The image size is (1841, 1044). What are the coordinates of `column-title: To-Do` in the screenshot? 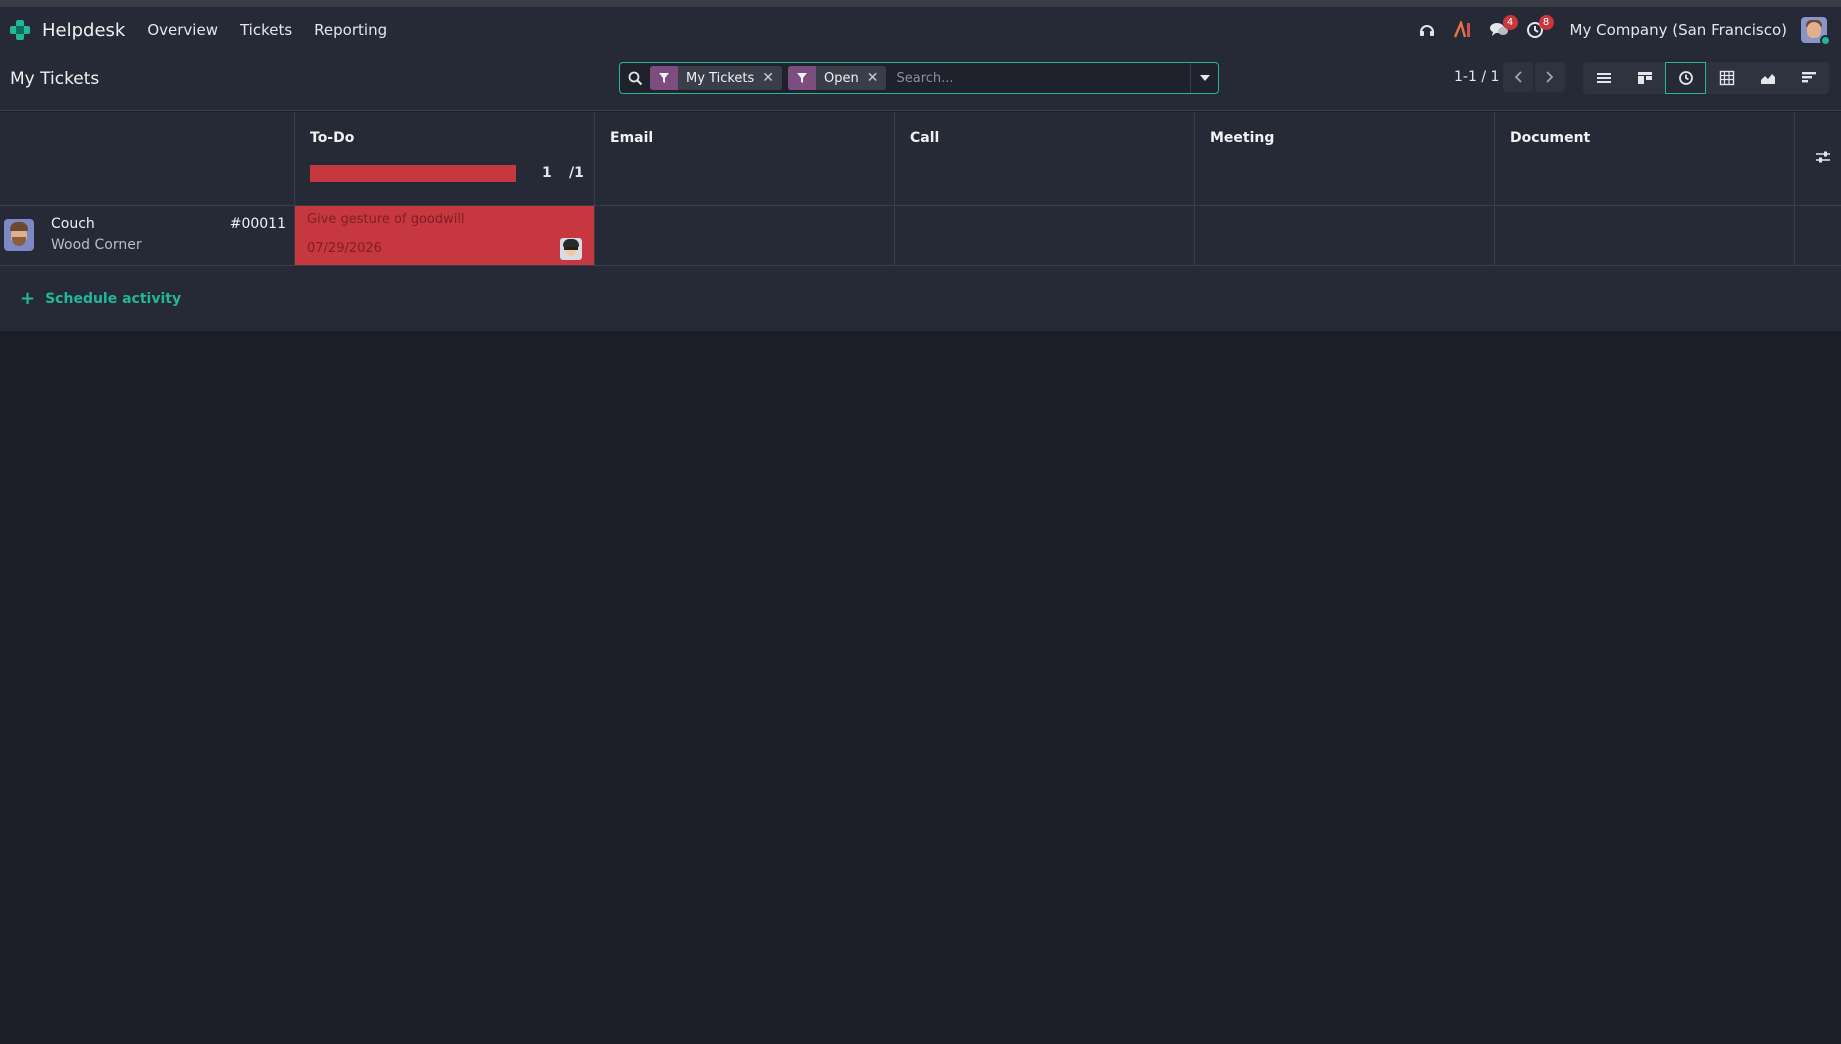 It's located at (332, 138).